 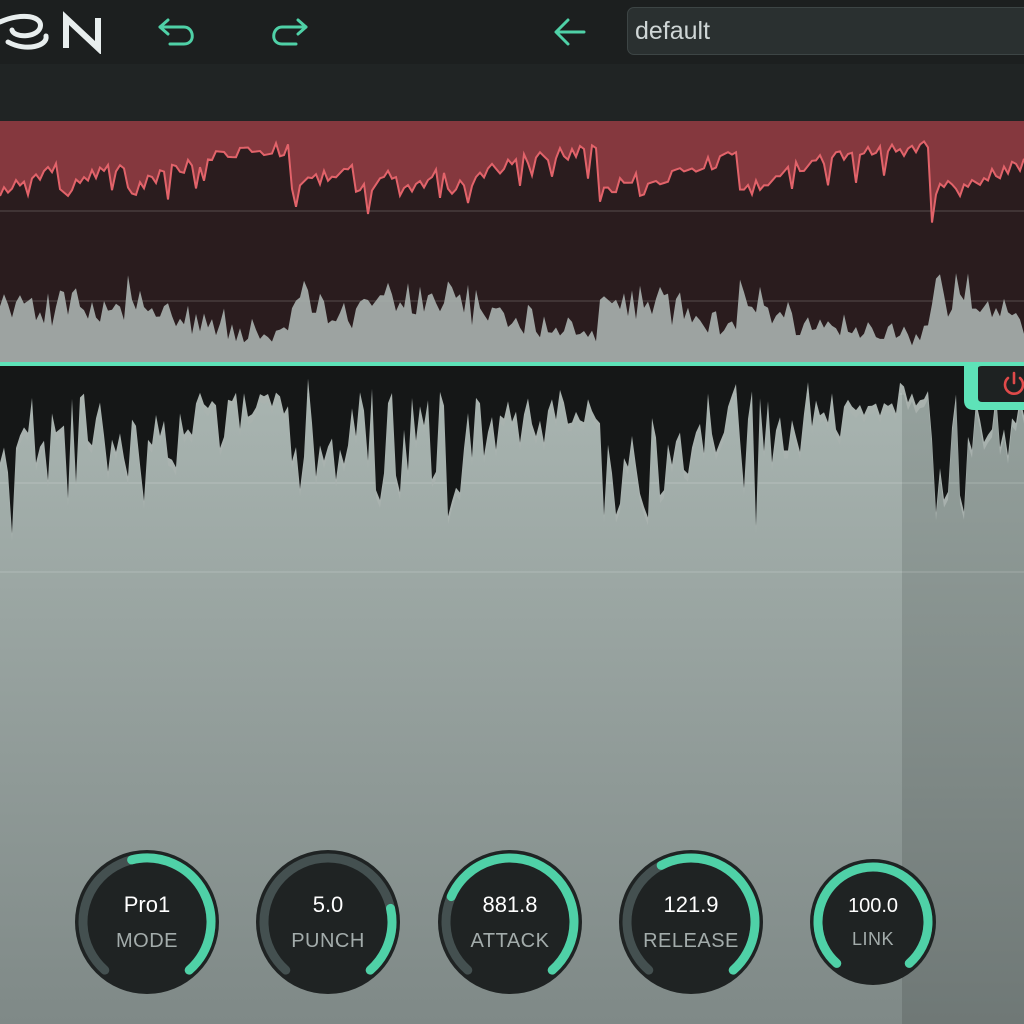 I want to click on knob-mode-value: Pro1, so click(x=147, y=904).